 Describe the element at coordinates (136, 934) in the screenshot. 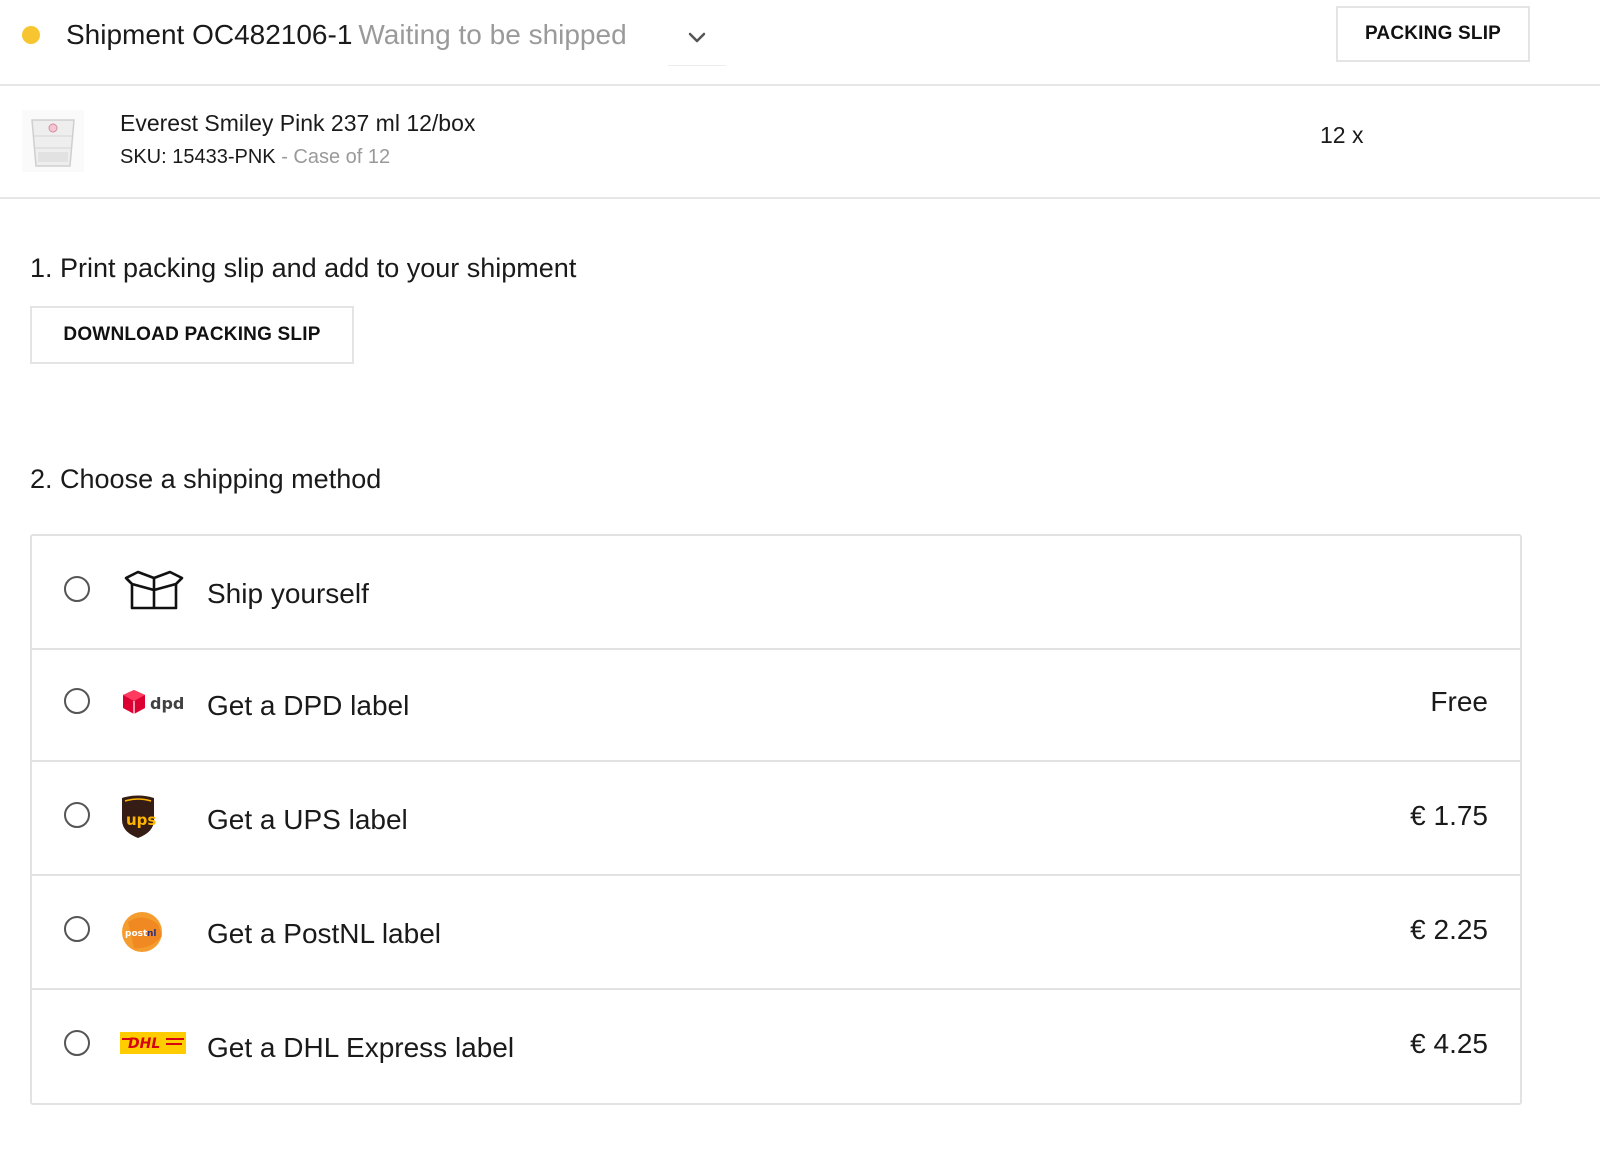

I see `svg-text: post` at that location.